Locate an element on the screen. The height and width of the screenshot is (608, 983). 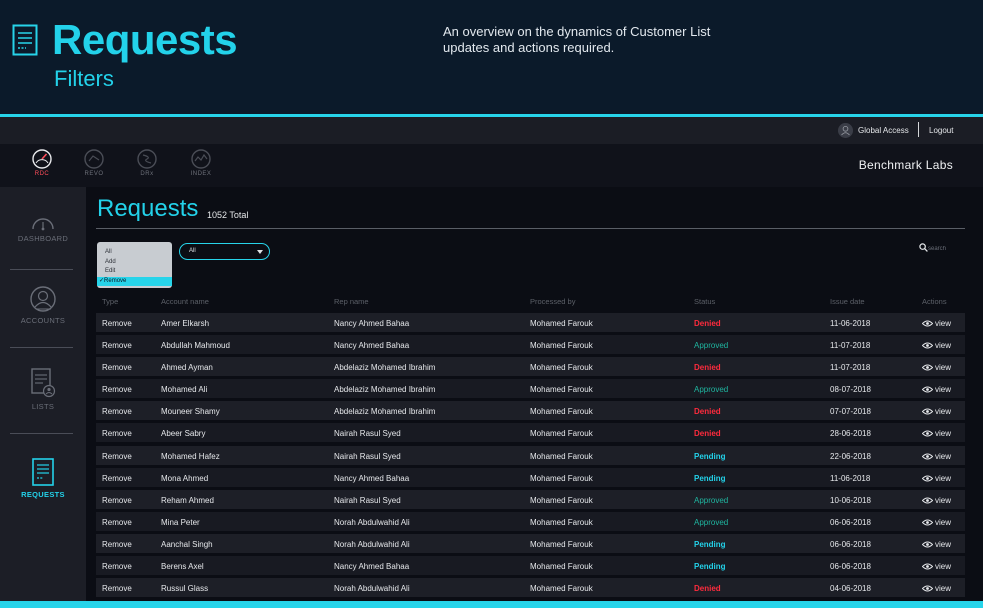
dashboard-gauge-icon is located at coordinates (43, 224).